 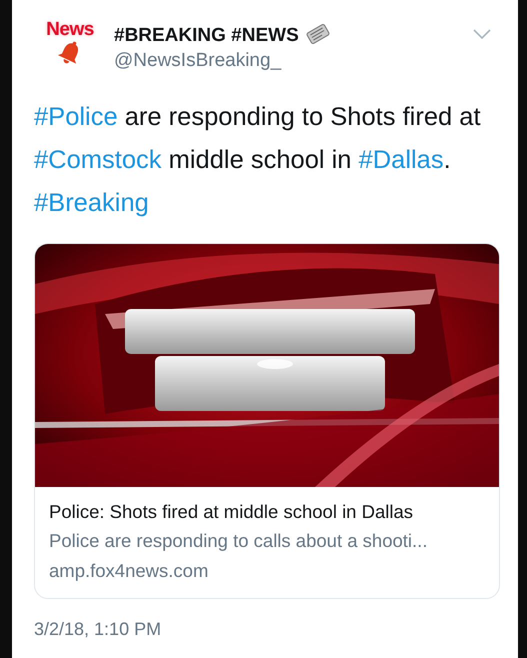 What do you see at coordinates (91, 203) in the screenshot?
I see `hashtag-link: #Breaking` at bounding box center [91, 203].